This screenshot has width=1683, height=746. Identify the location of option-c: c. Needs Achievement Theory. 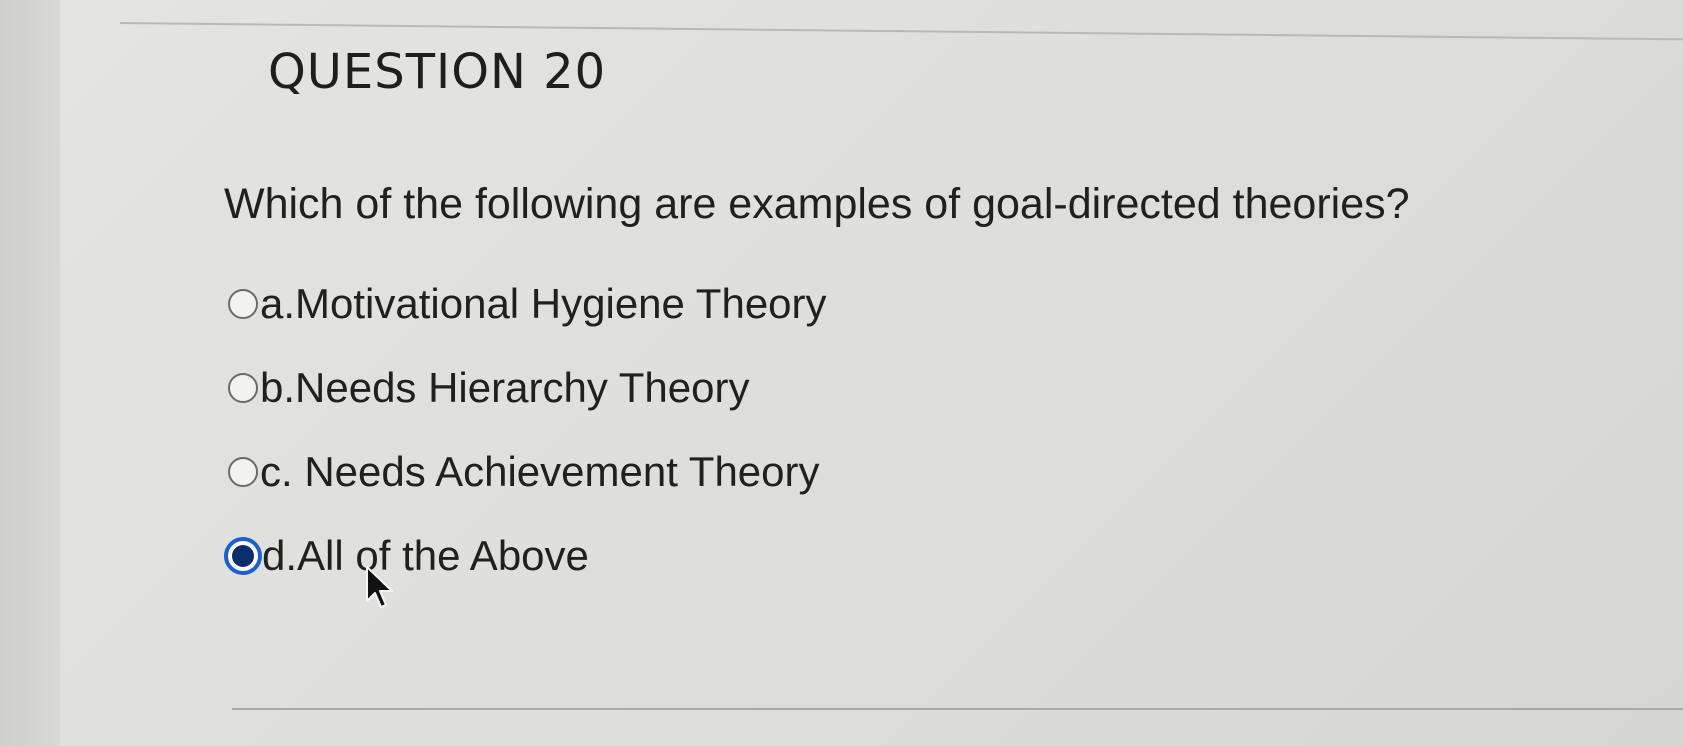
(527, 472).